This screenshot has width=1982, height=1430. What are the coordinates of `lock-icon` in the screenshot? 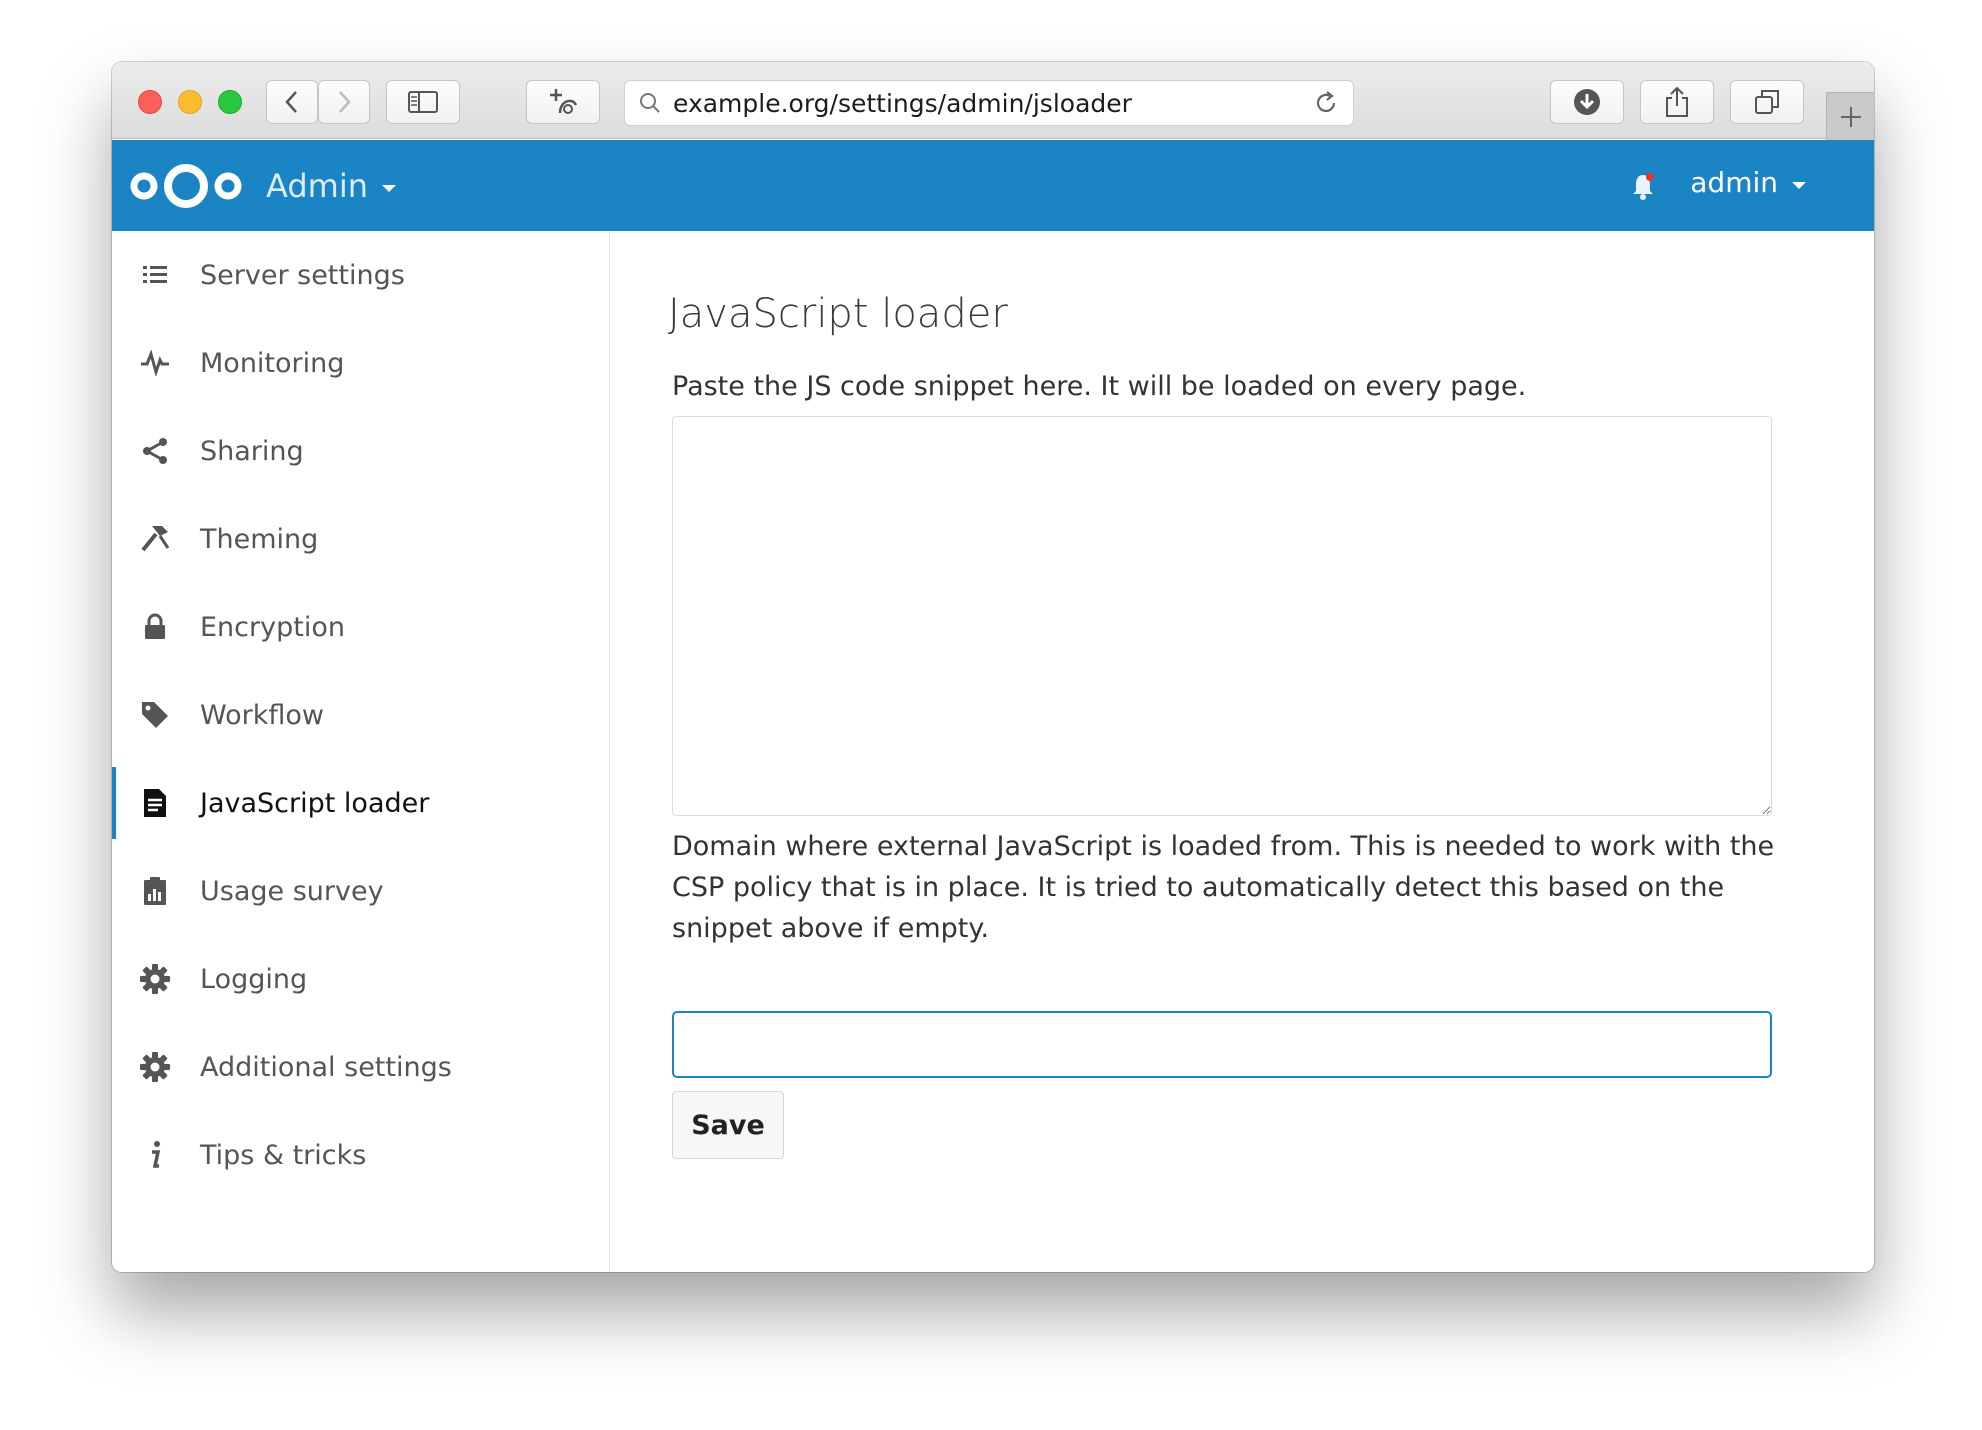 It's located at (155, 627).